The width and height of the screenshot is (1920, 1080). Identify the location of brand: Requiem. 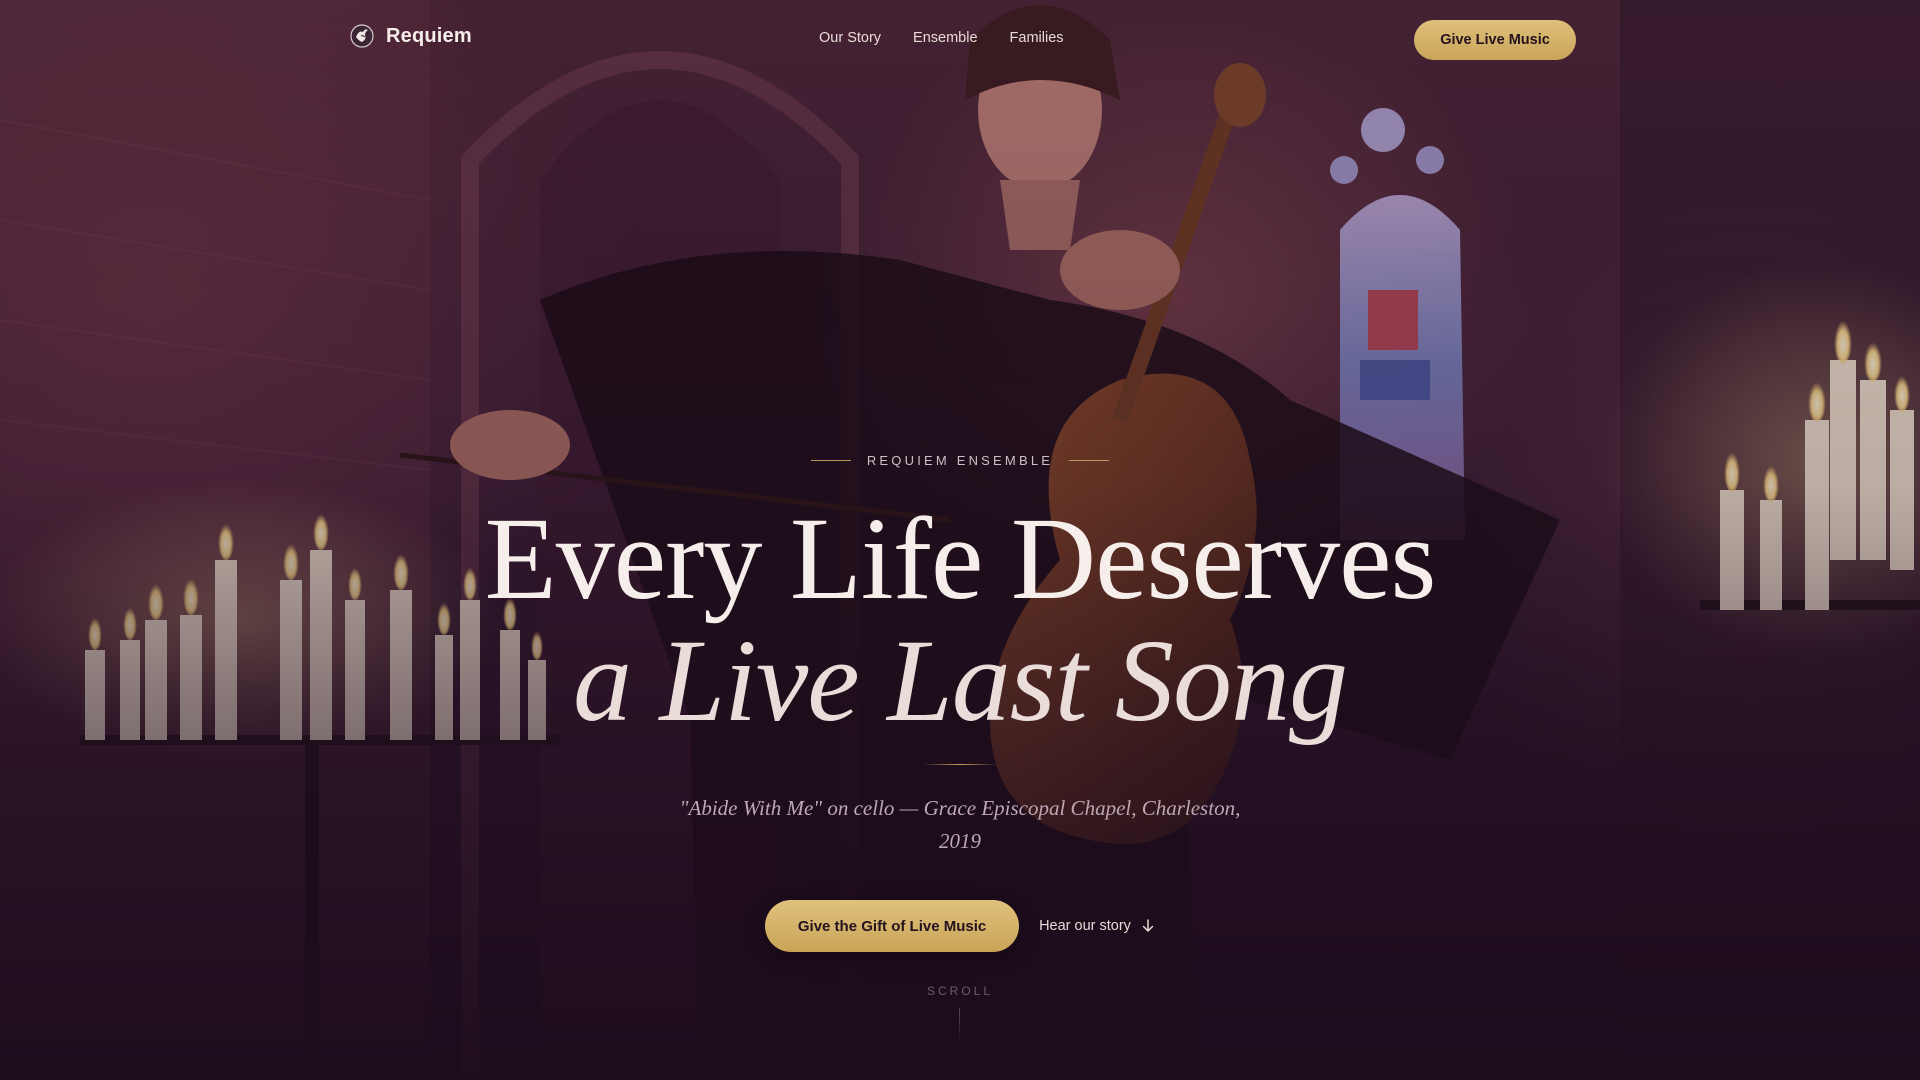
(411, 36).